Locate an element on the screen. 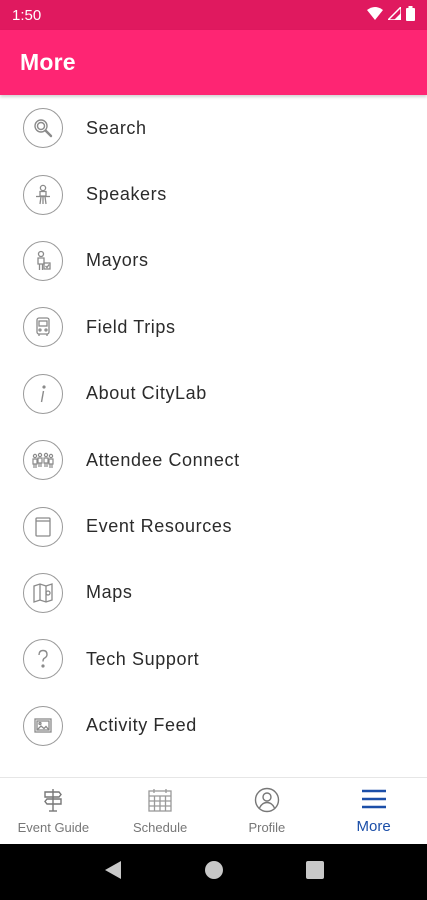 This screenshot has width=427, height=900. nav-label-profile: Profile is located at coordinates (267, 827).